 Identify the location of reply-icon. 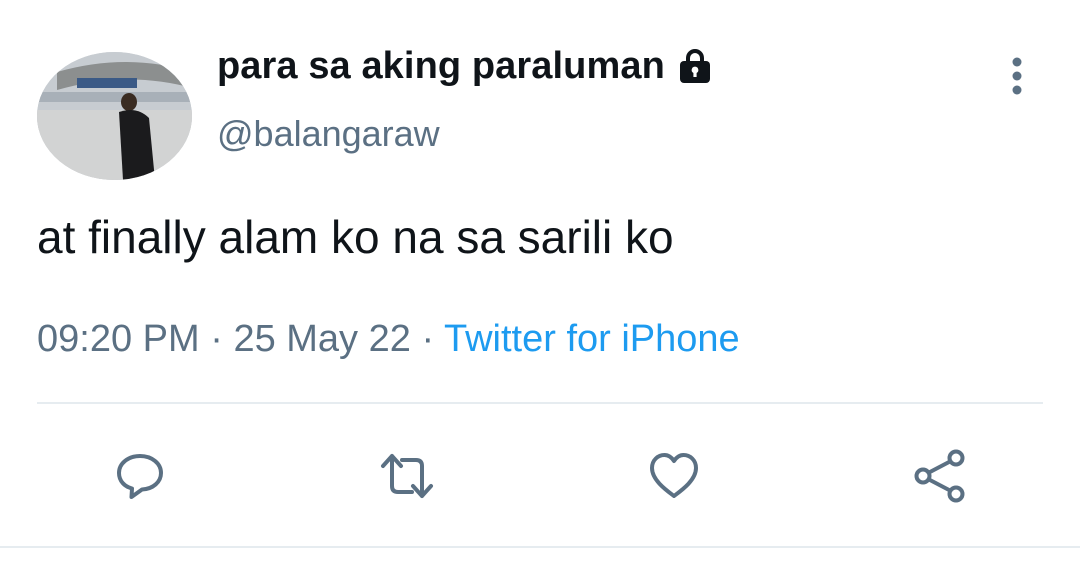
(140, 476).